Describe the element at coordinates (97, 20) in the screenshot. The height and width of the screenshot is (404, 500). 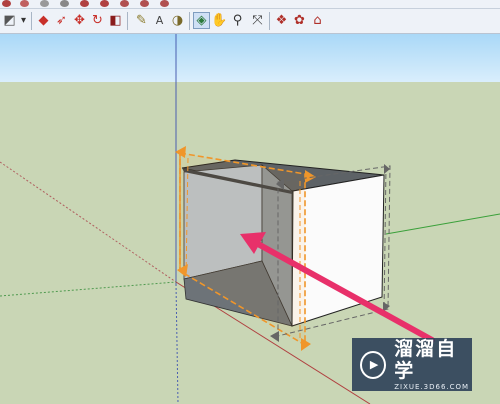
I see `rotate-tool: ↻` at that location.